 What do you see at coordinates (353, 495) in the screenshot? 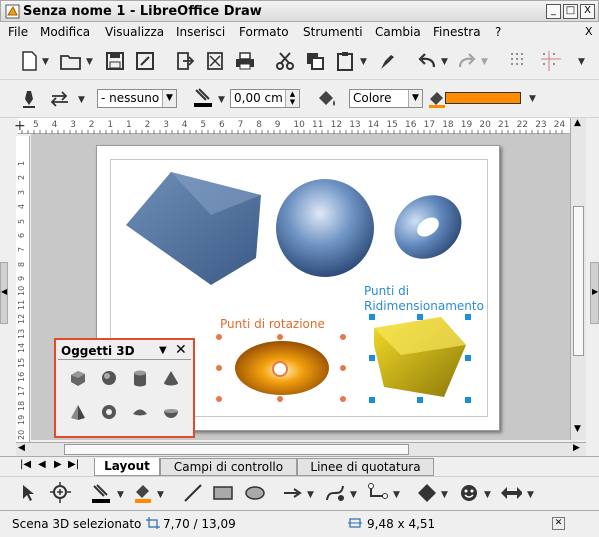
I see `curve-dropdown-icon: ▼` at bounding box center [353, 495].